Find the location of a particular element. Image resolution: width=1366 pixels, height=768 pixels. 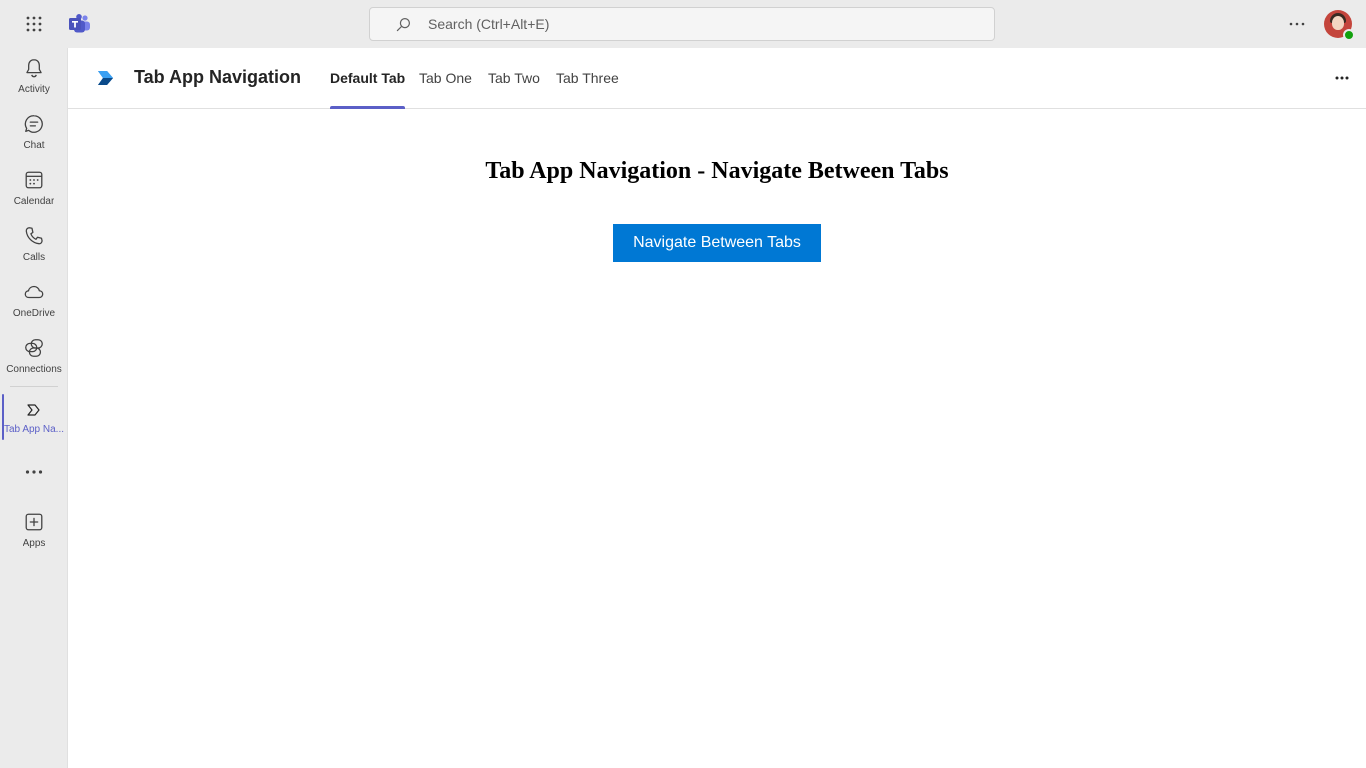

bell-icon is located at coordinates (34, 68).